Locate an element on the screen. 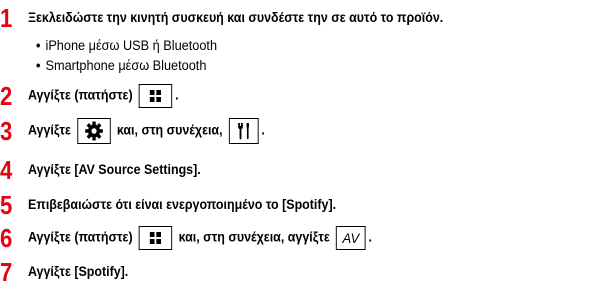 This screenshot has height=287, width=599. step-number: 1 is located at coordinates (6, 18).